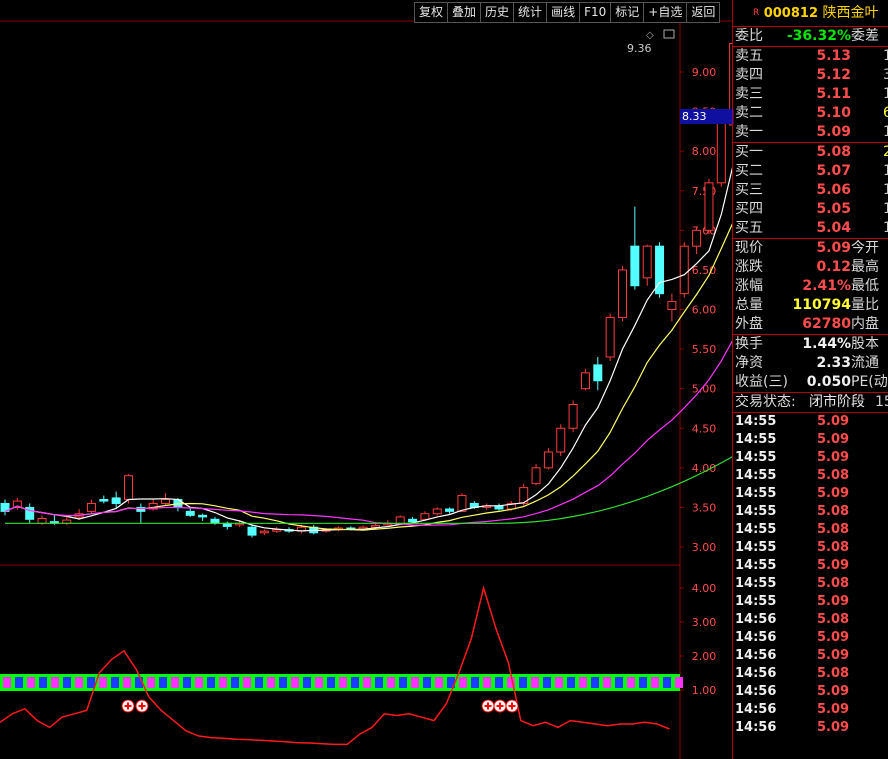 This screenshot has width=888, height=759. Describe the element at coordinates (810, 325) in the screenshot. I see `stat-row: 外盘 62780 内盘` at that location.